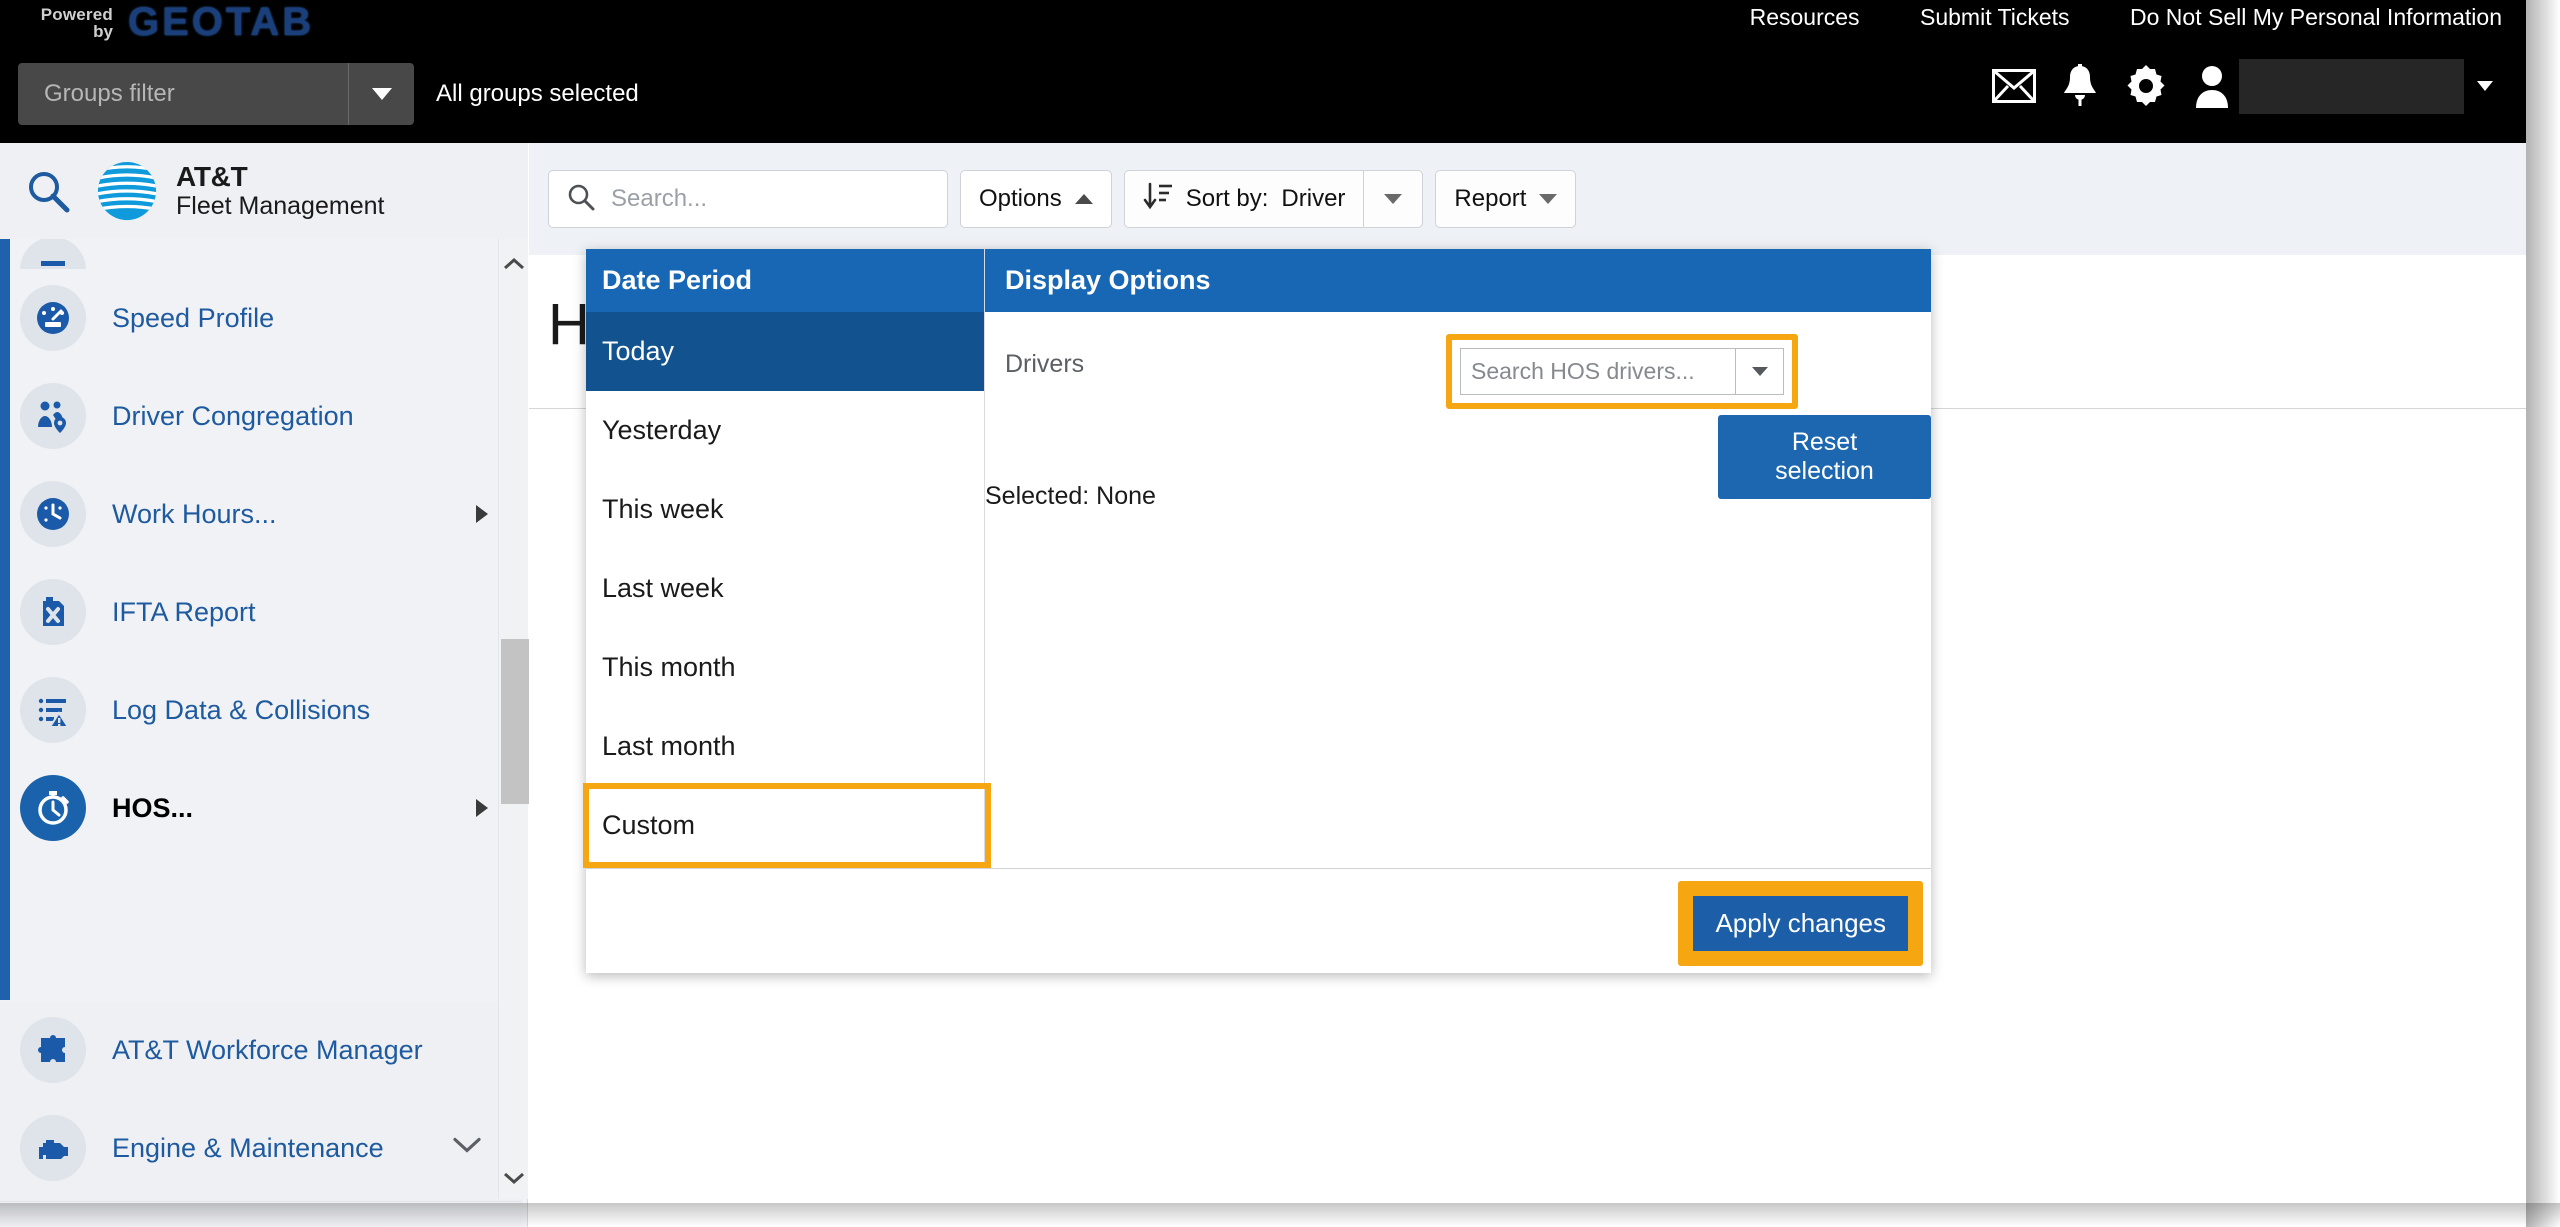 This screenshot has height=1227, width=2560. I want to click on sort-by-label: Sort by:, so click(1227, 198).